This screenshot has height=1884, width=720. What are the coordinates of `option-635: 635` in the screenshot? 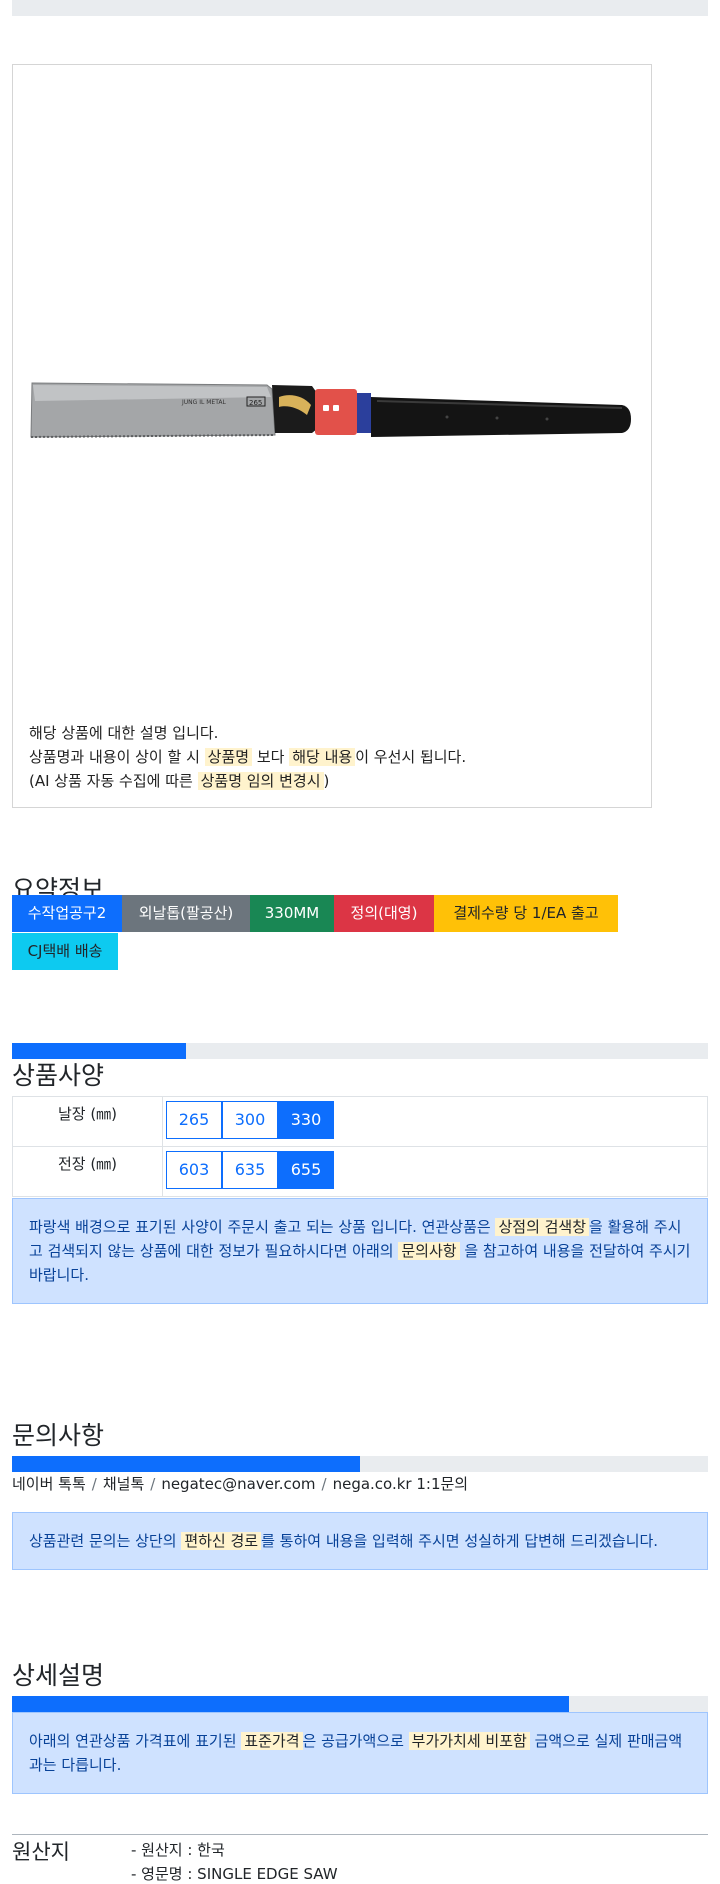 It's located at (250, 1170).